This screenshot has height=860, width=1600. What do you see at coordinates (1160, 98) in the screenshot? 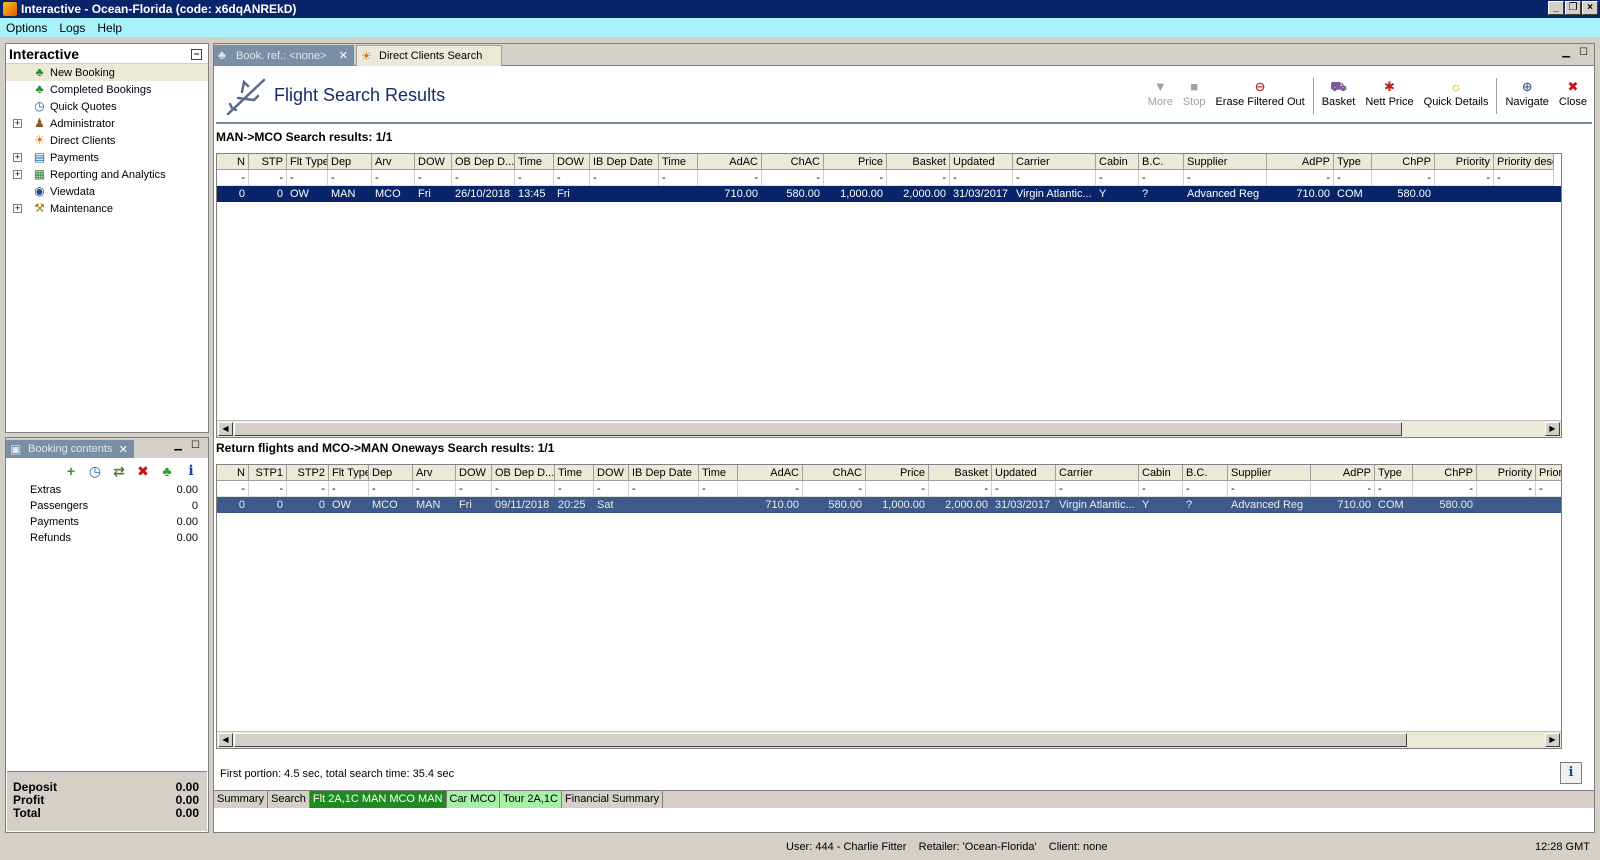
I see `more-button: ▼ More` at bounding box center [1160, 98].